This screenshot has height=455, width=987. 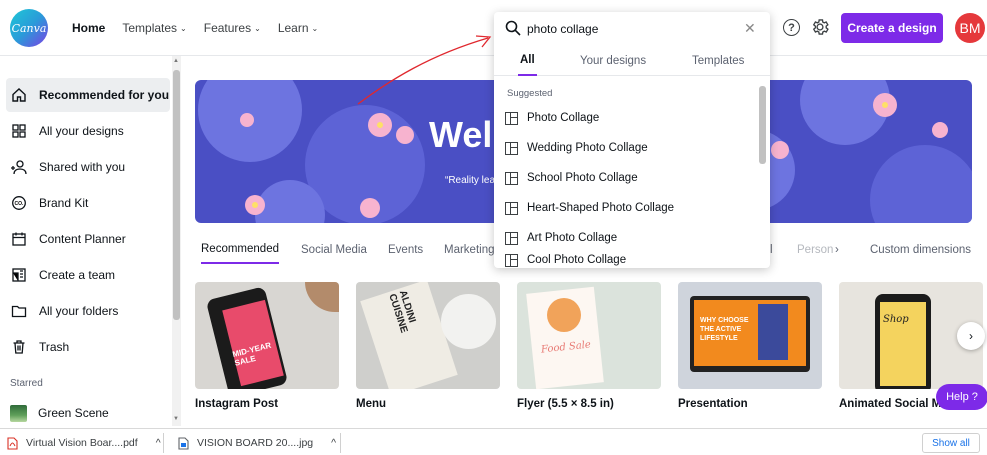 I want to click on template-card: MID-YEAR SALE Instagram Post, so click(x=267, y=346).